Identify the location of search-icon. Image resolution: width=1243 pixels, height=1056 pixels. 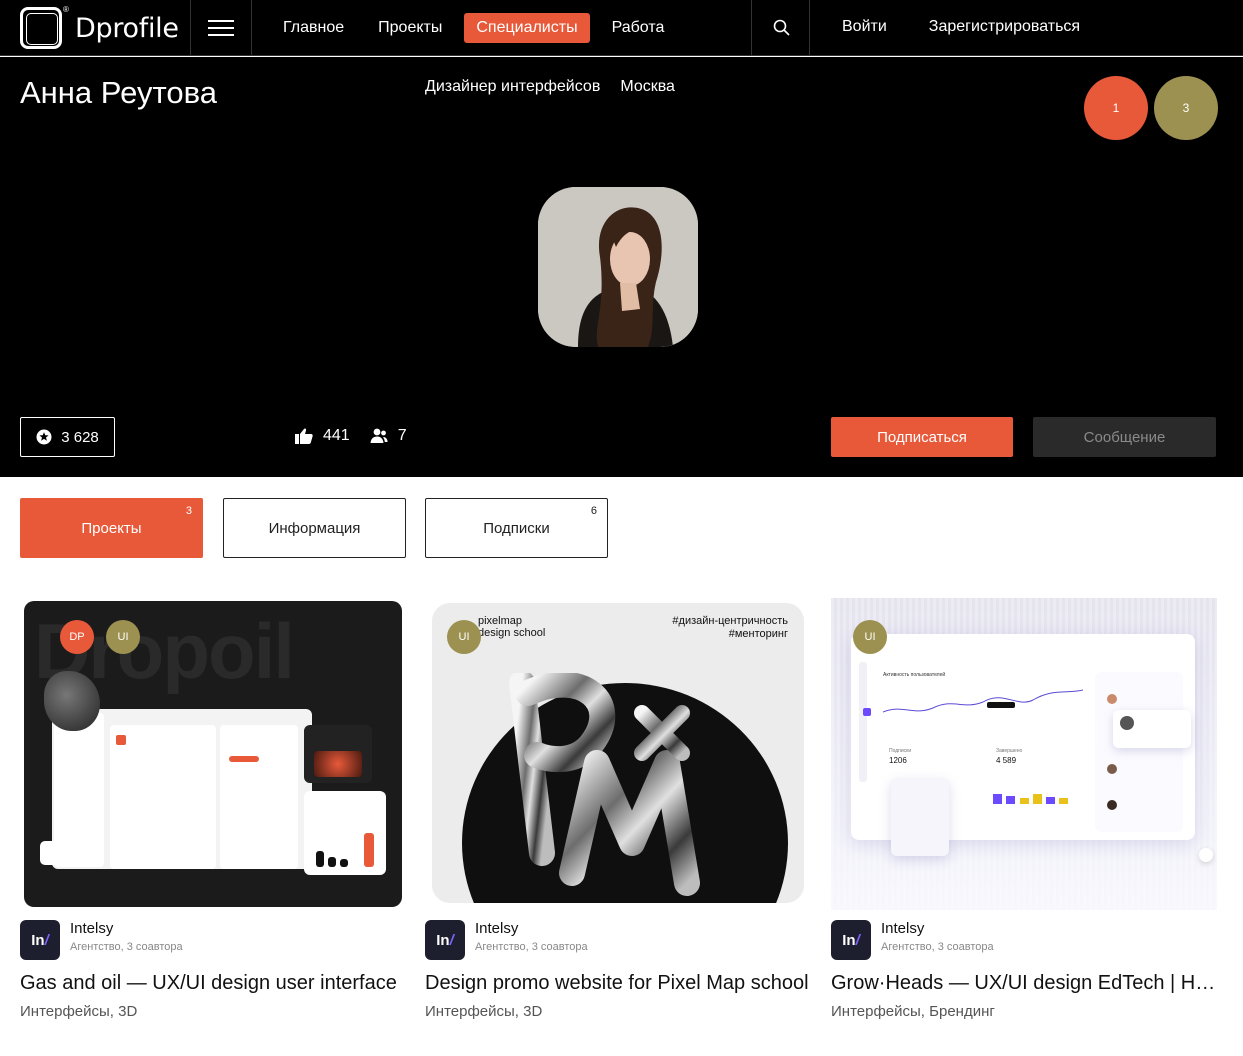
(782, 28).